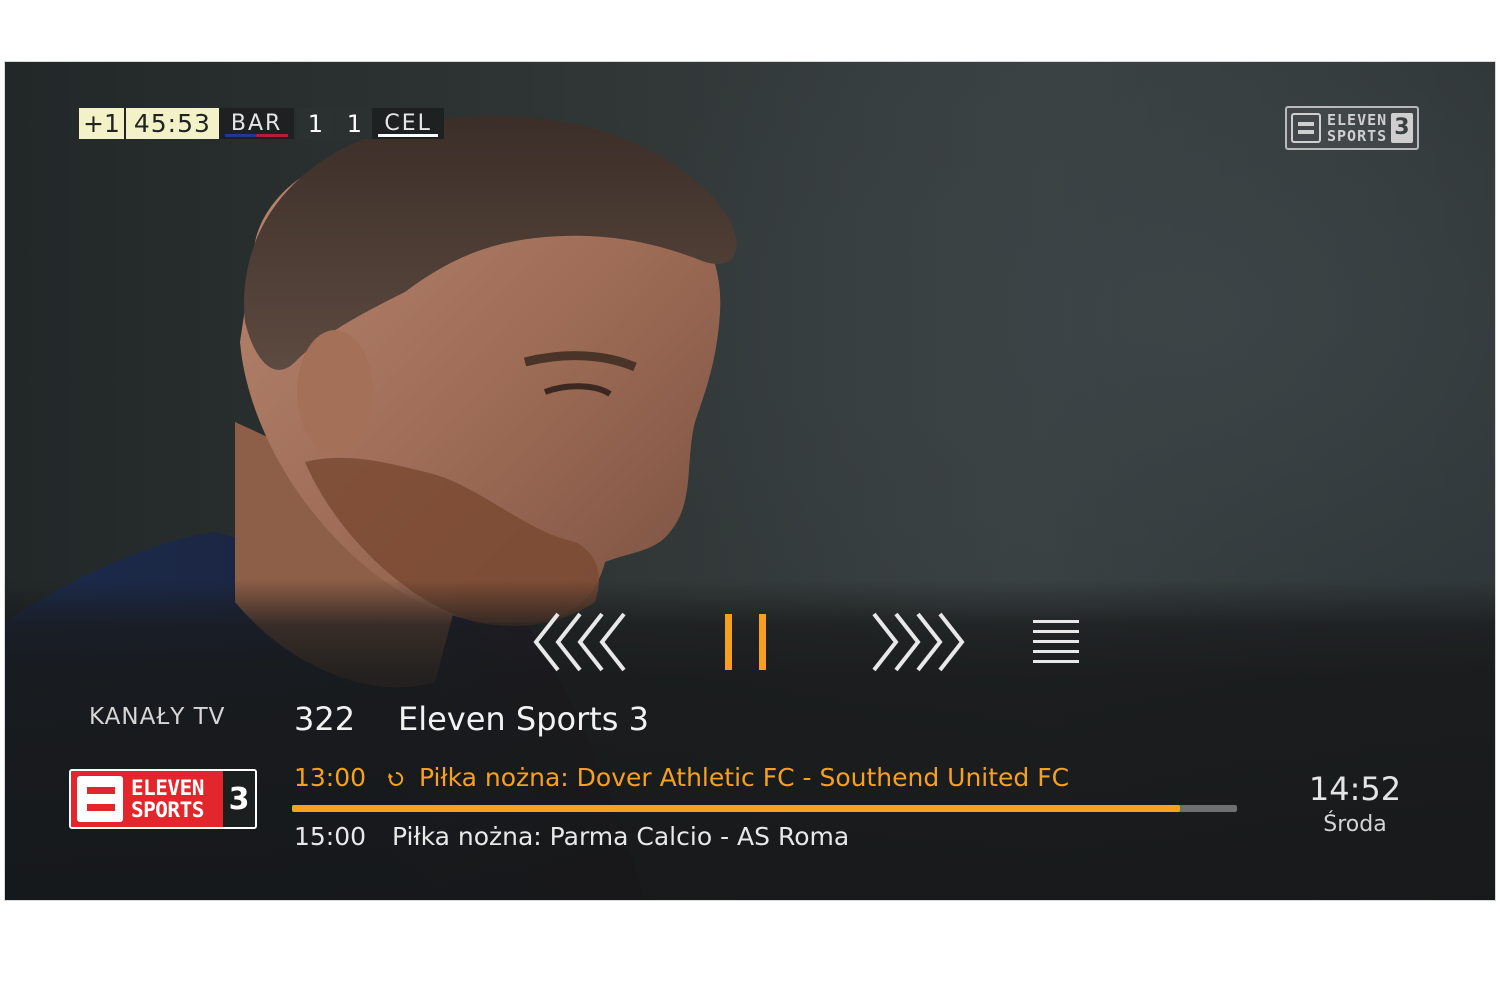 This screenshot has height=1000, width=1500. I want to click on eleven-e-icon, so click(100, 799).